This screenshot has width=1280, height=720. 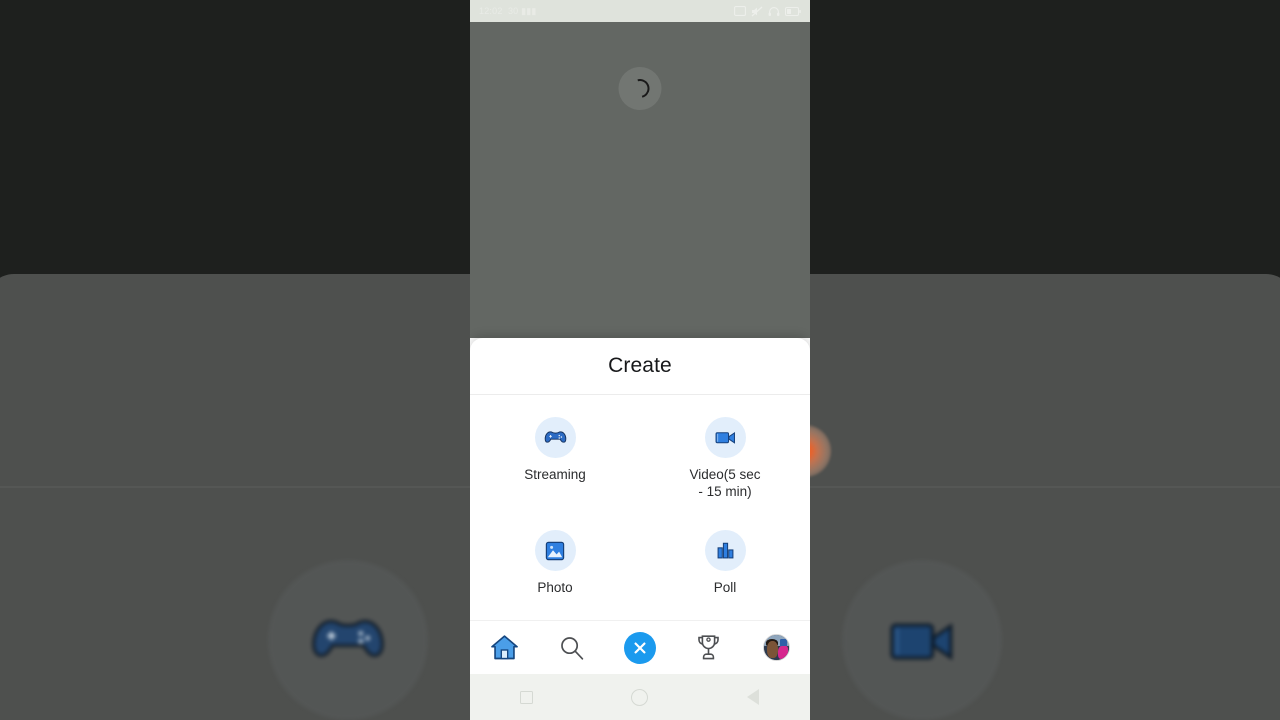 I want to click on status-bar-left: 12:02 30 ▮▮▮, so click(x=508, y=10).